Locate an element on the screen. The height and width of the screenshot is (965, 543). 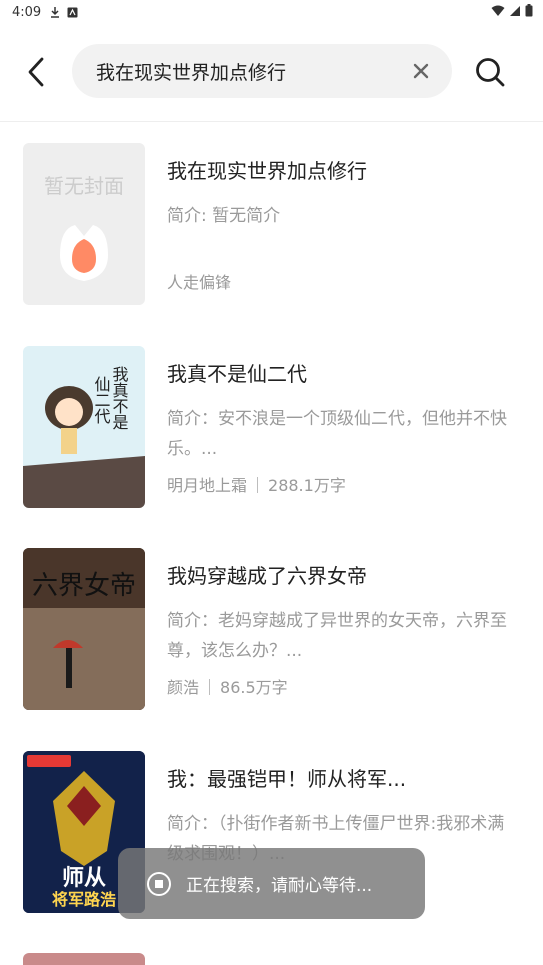
book-meta: 颜浩 86.5万字 is located at coordinates (227, 686).